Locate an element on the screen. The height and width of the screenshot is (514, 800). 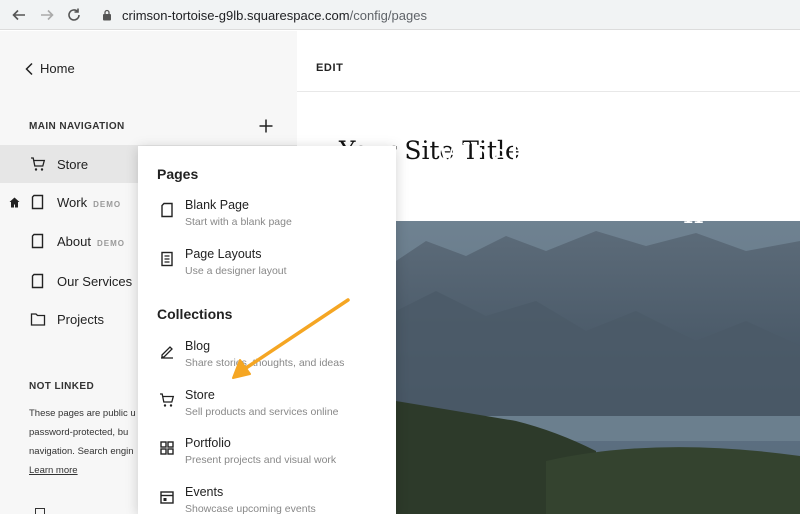
sidebar-item-name: About is located at coordinates (74, 241).